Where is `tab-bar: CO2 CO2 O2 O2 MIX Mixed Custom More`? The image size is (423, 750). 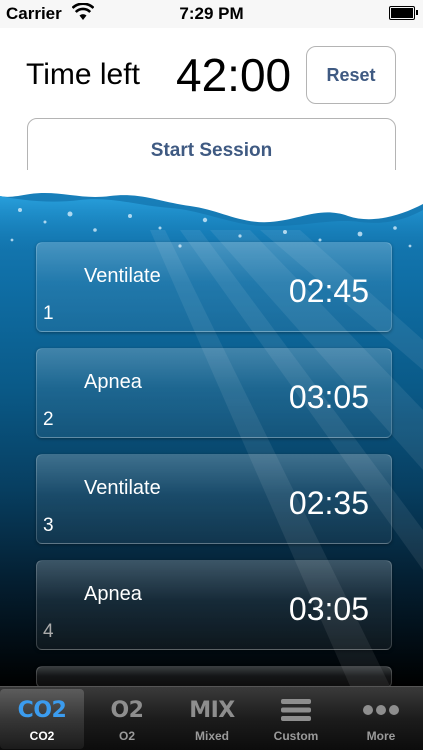
tab-bar: CO2 CO2 O2 O2 MIX Mixed Custom More is located at coordinates (211, 718).